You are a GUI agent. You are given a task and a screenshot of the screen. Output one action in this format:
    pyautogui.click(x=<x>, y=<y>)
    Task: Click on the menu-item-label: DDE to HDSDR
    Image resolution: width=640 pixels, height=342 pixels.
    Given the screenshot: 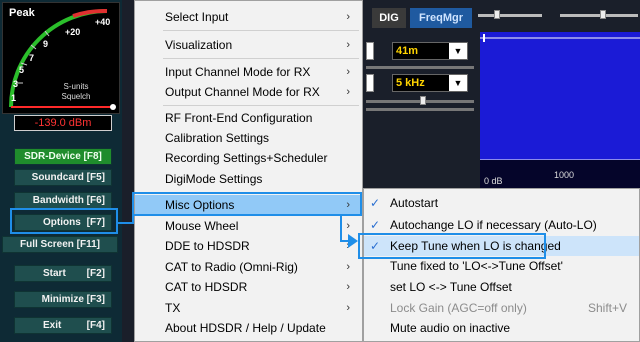 What is the action you would take?
    pyautogui.click(x=207, y=246)
    